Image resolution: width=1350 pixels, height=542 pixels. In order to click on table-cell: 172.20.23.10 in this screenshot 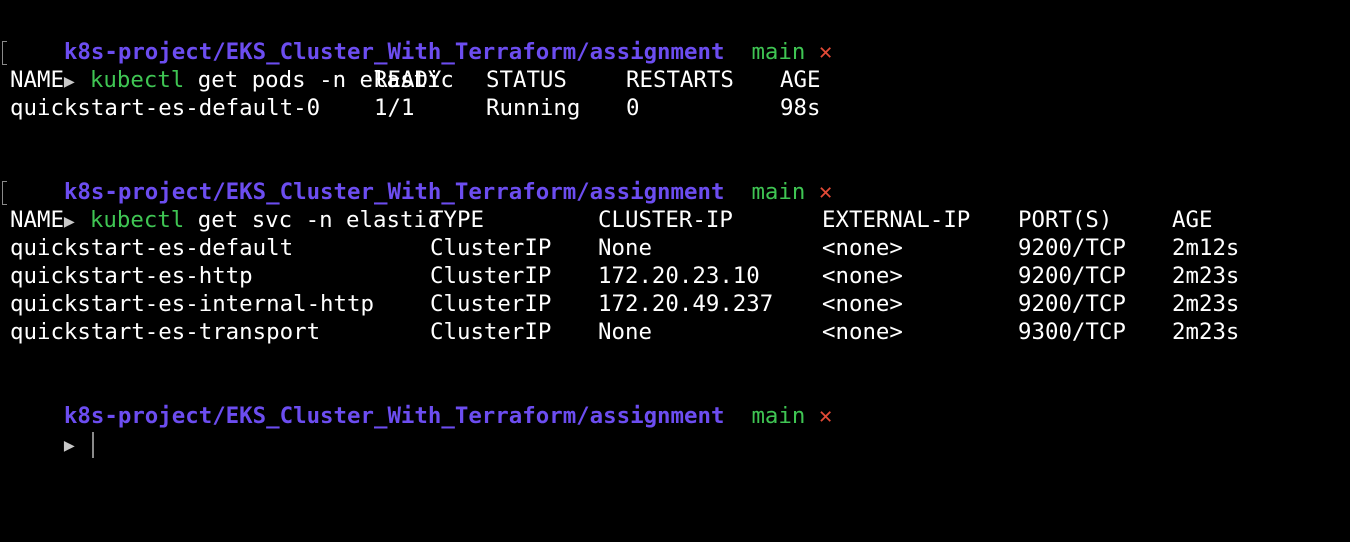, I will do `click(679, 276)`.